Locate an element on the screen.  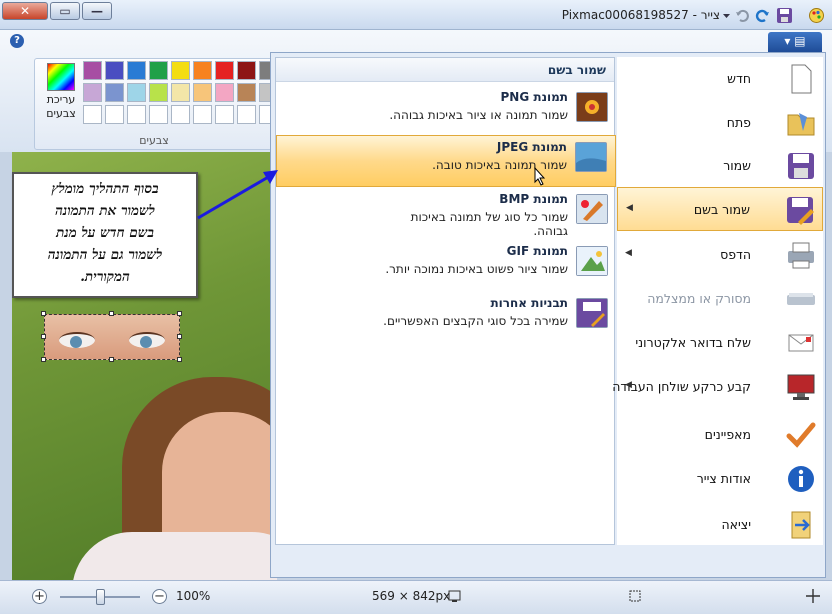
zoom-slider-thumb is located at coordinates (100, 597).